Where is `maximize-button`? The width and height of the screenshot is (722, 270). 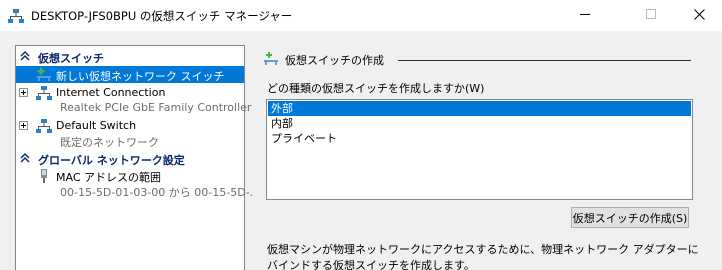
maximize-button is located at coordinates (651, 15).